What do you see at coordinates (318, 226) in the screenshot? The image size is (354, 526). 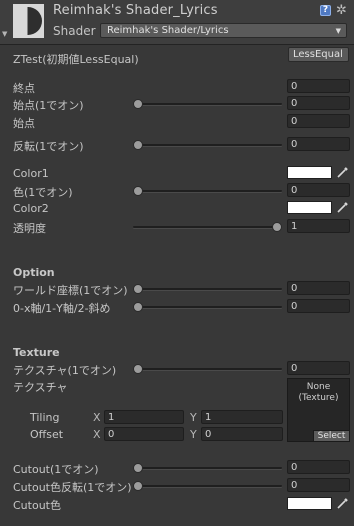 I see `alpha-field: 1` at bounding box center [318, 226].